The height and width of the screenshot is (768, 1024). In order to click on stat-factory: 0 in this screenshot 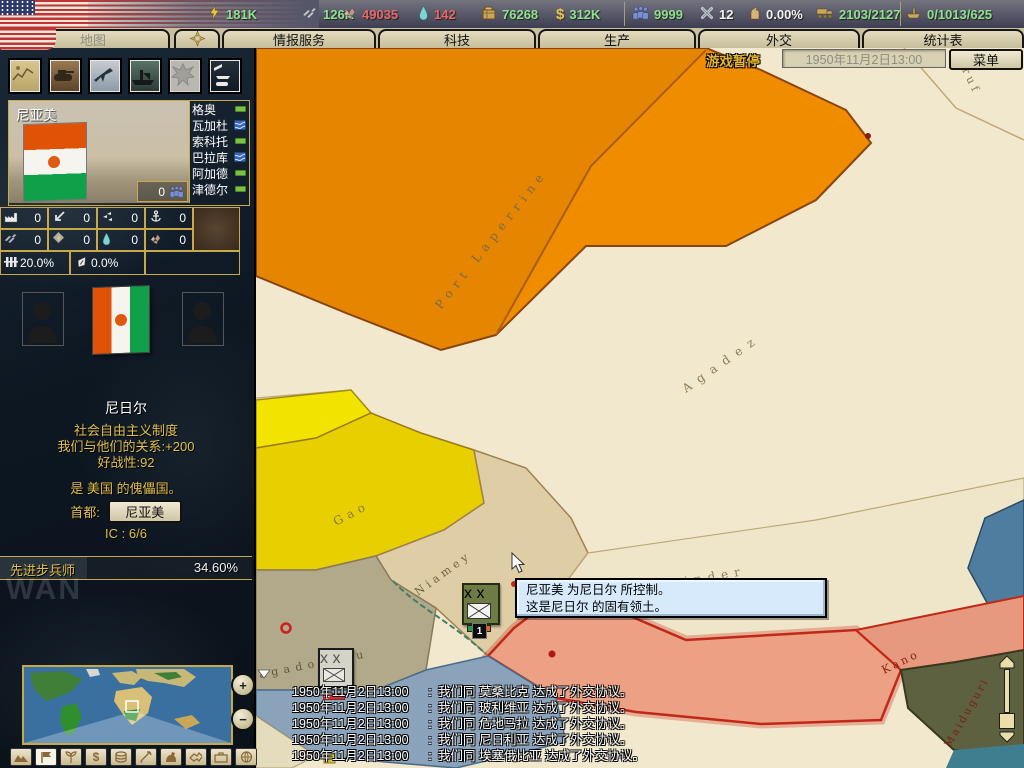, I will do `click(24, 218)`.